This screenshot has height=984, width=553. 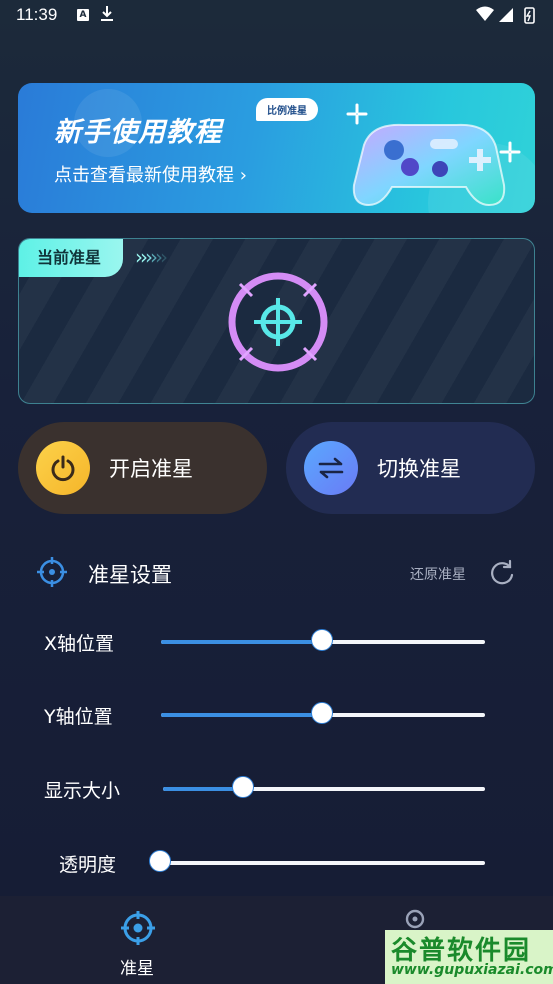 I want to click on power-icon, so click(x=63, y=468).